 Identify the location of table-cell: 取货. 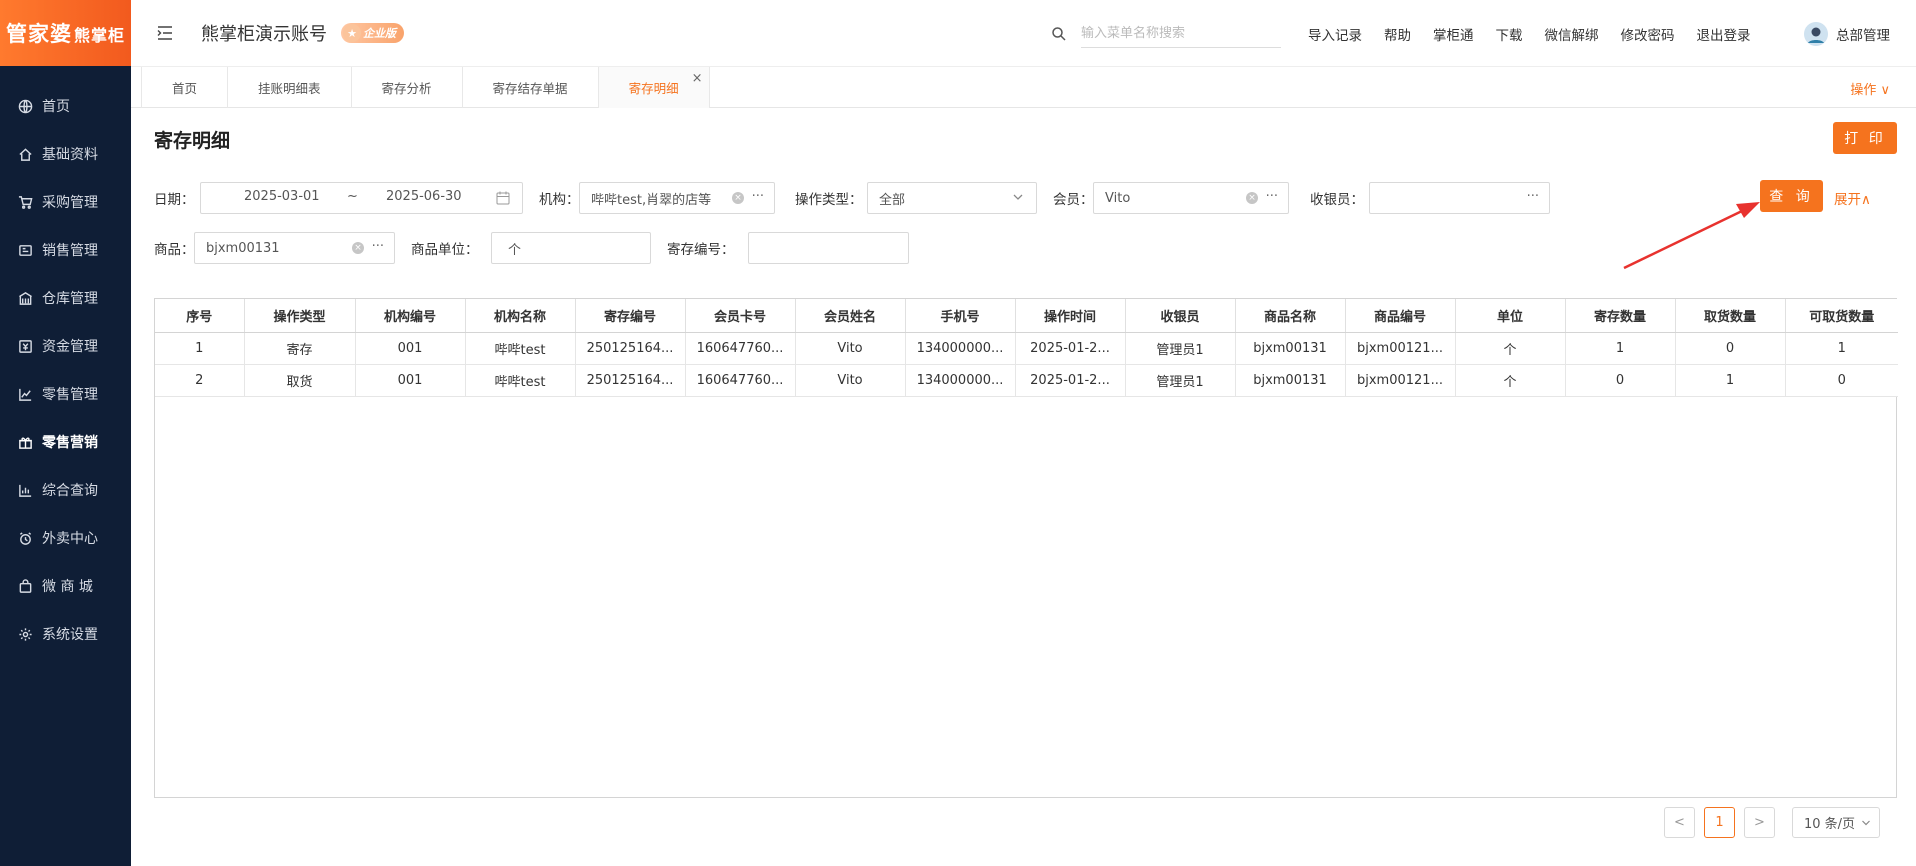
(300, 380).